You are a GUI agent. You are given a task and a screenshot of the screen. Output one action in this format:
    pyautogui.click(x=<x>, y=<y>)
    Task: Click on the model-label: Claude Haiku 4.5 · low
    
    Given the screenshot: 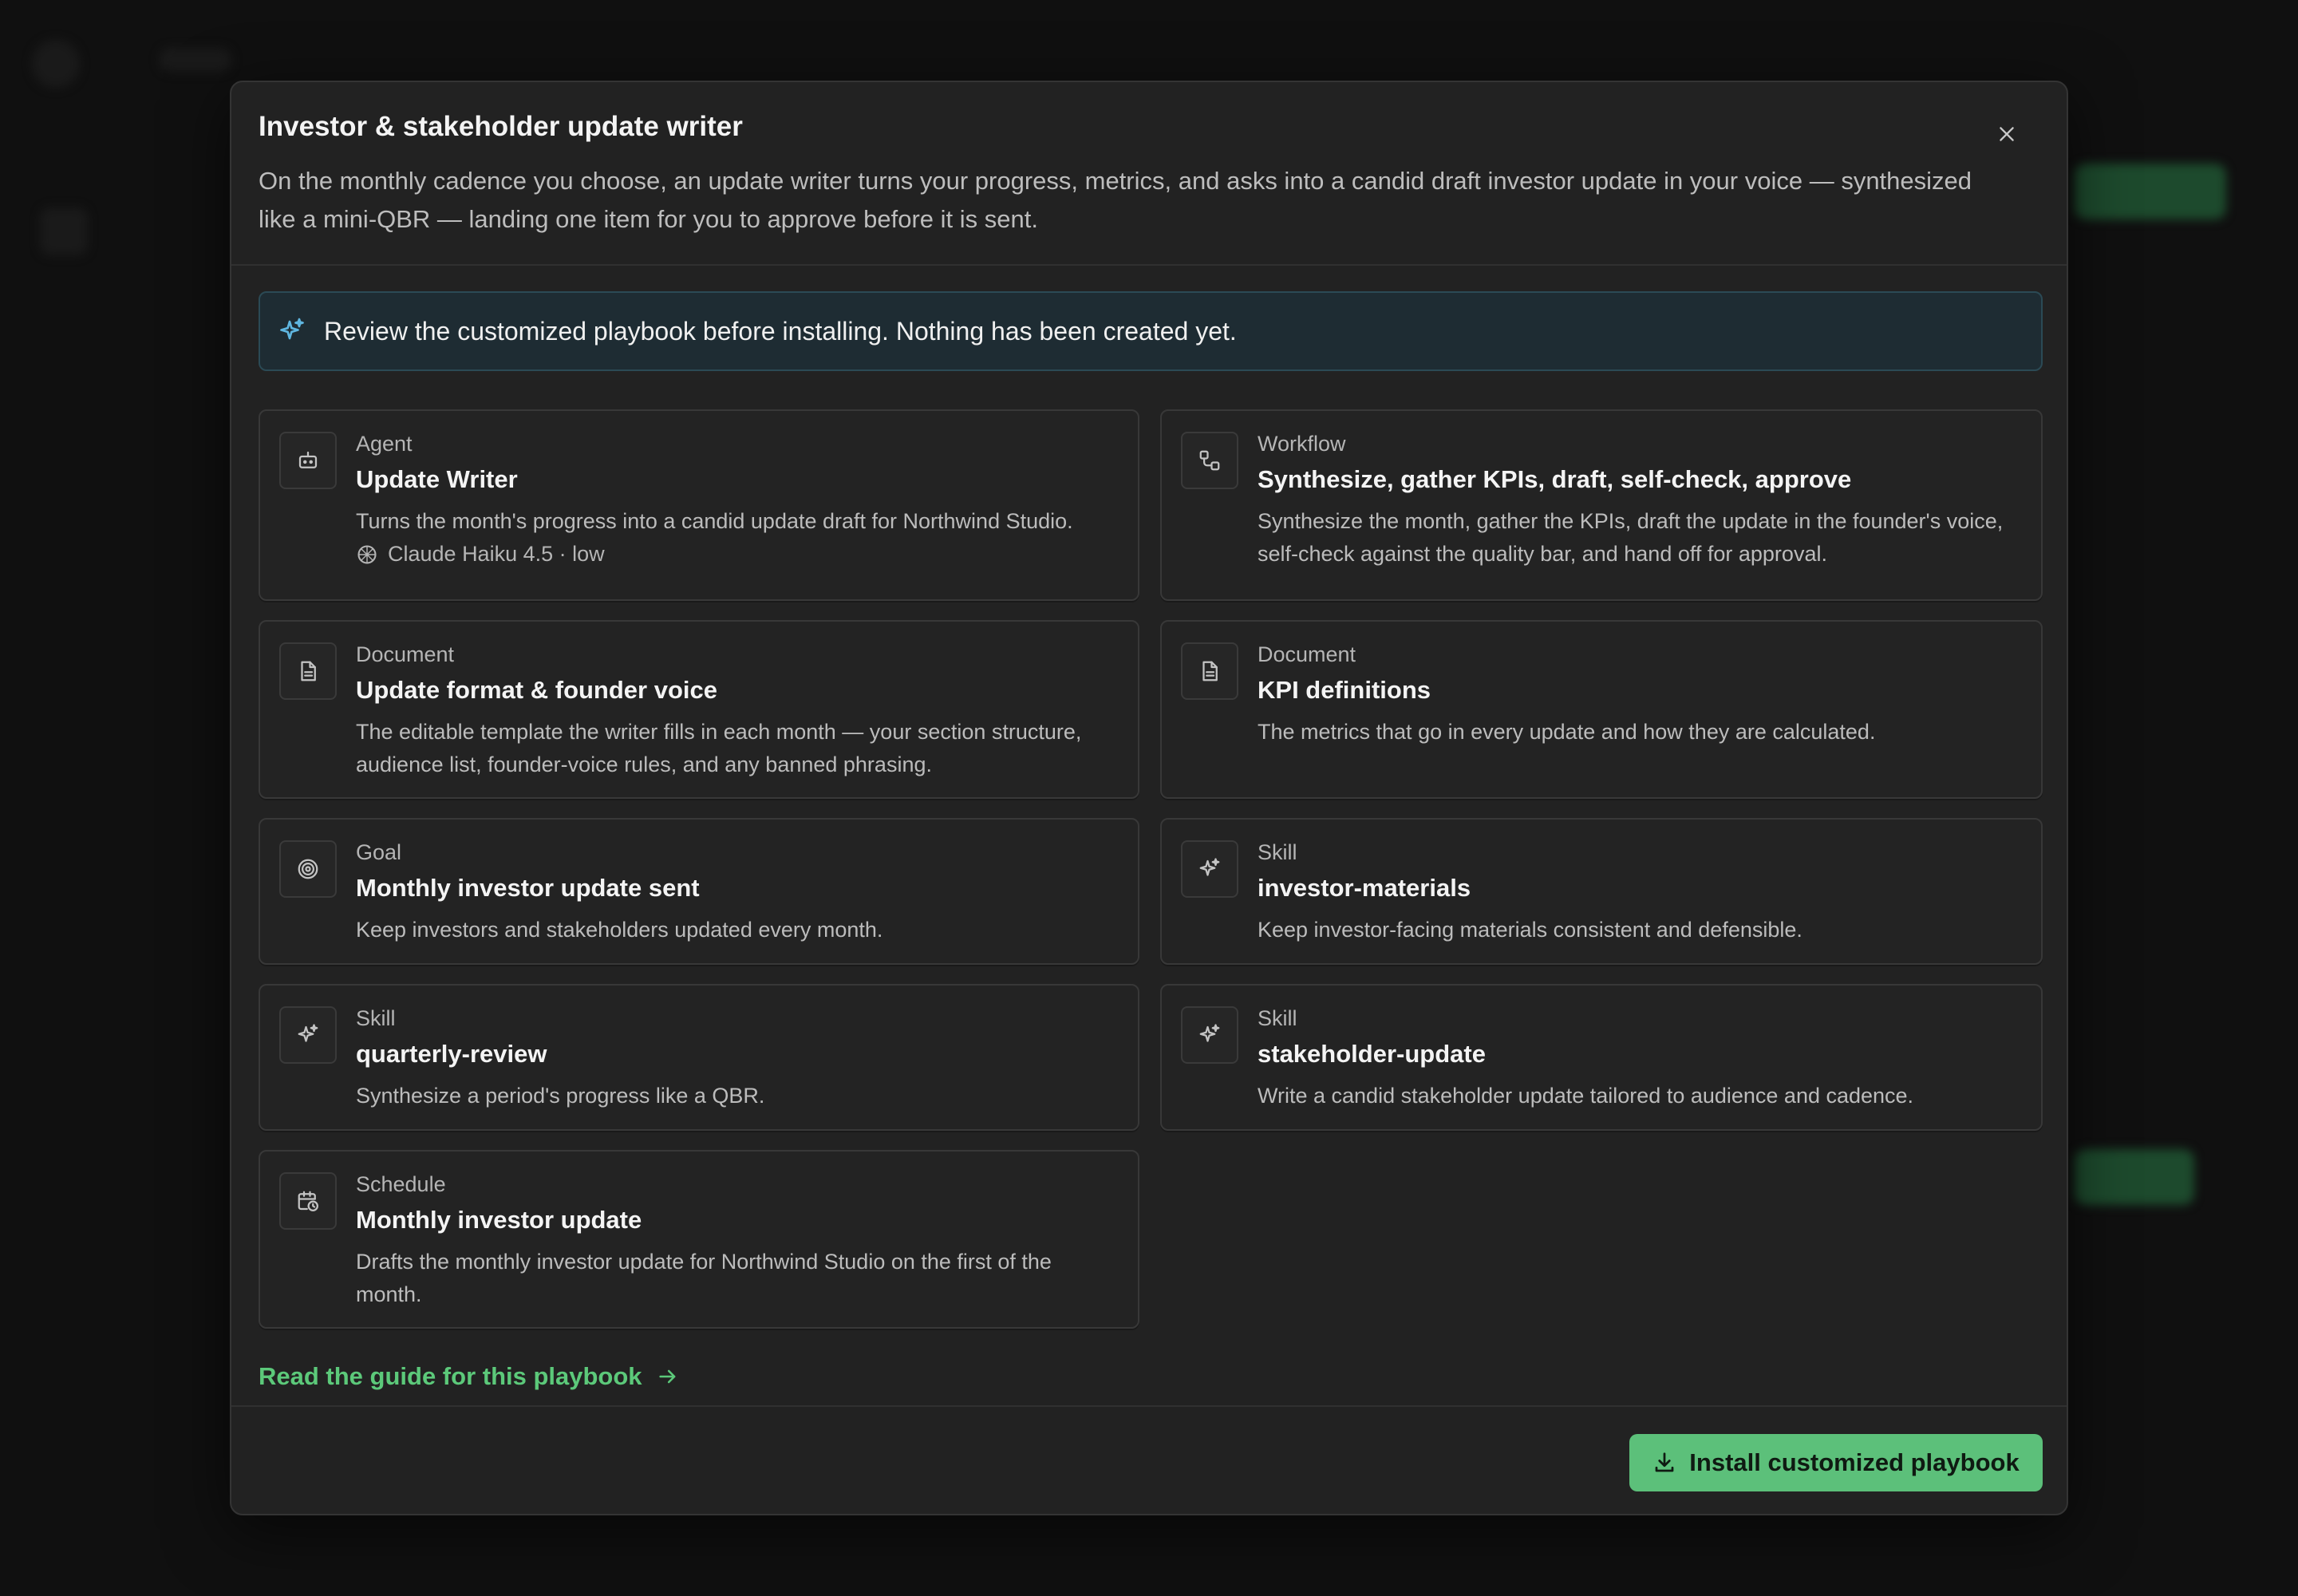 What is the action you would take?
    pyautogui.click(x=497, y=554)
    